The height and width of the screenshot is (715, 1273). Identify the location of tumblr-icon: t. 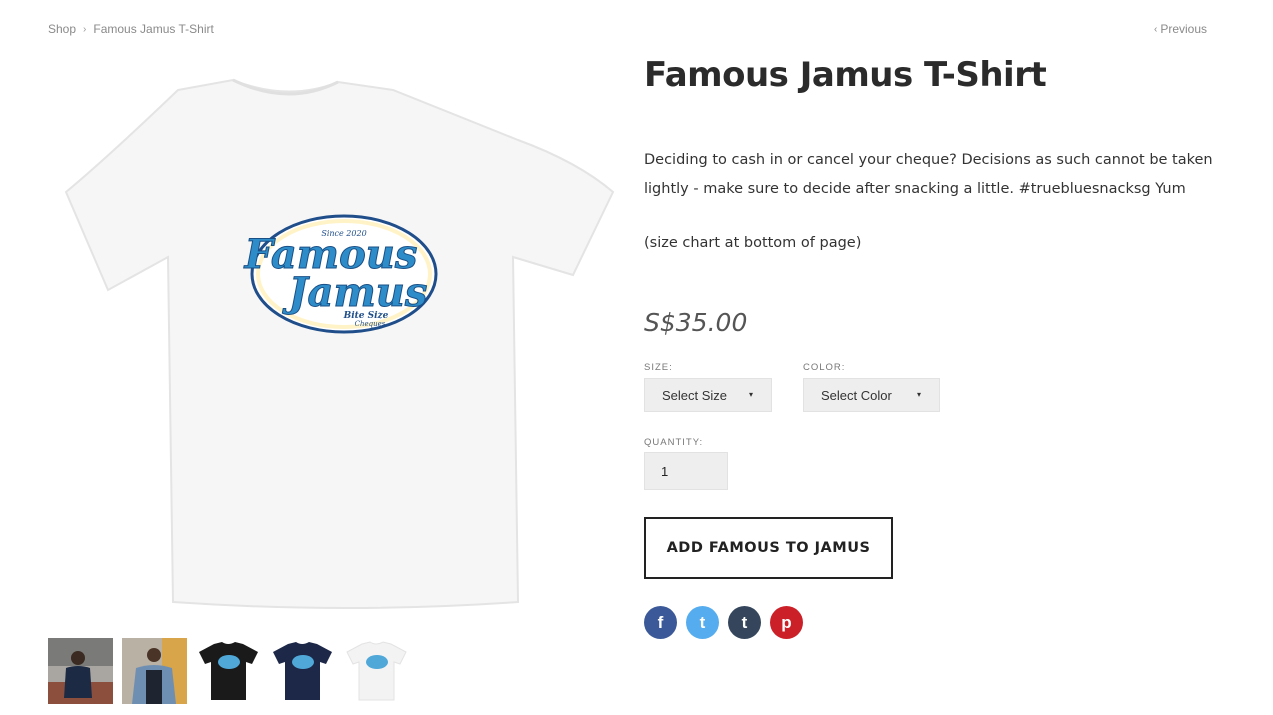
(744, 622).